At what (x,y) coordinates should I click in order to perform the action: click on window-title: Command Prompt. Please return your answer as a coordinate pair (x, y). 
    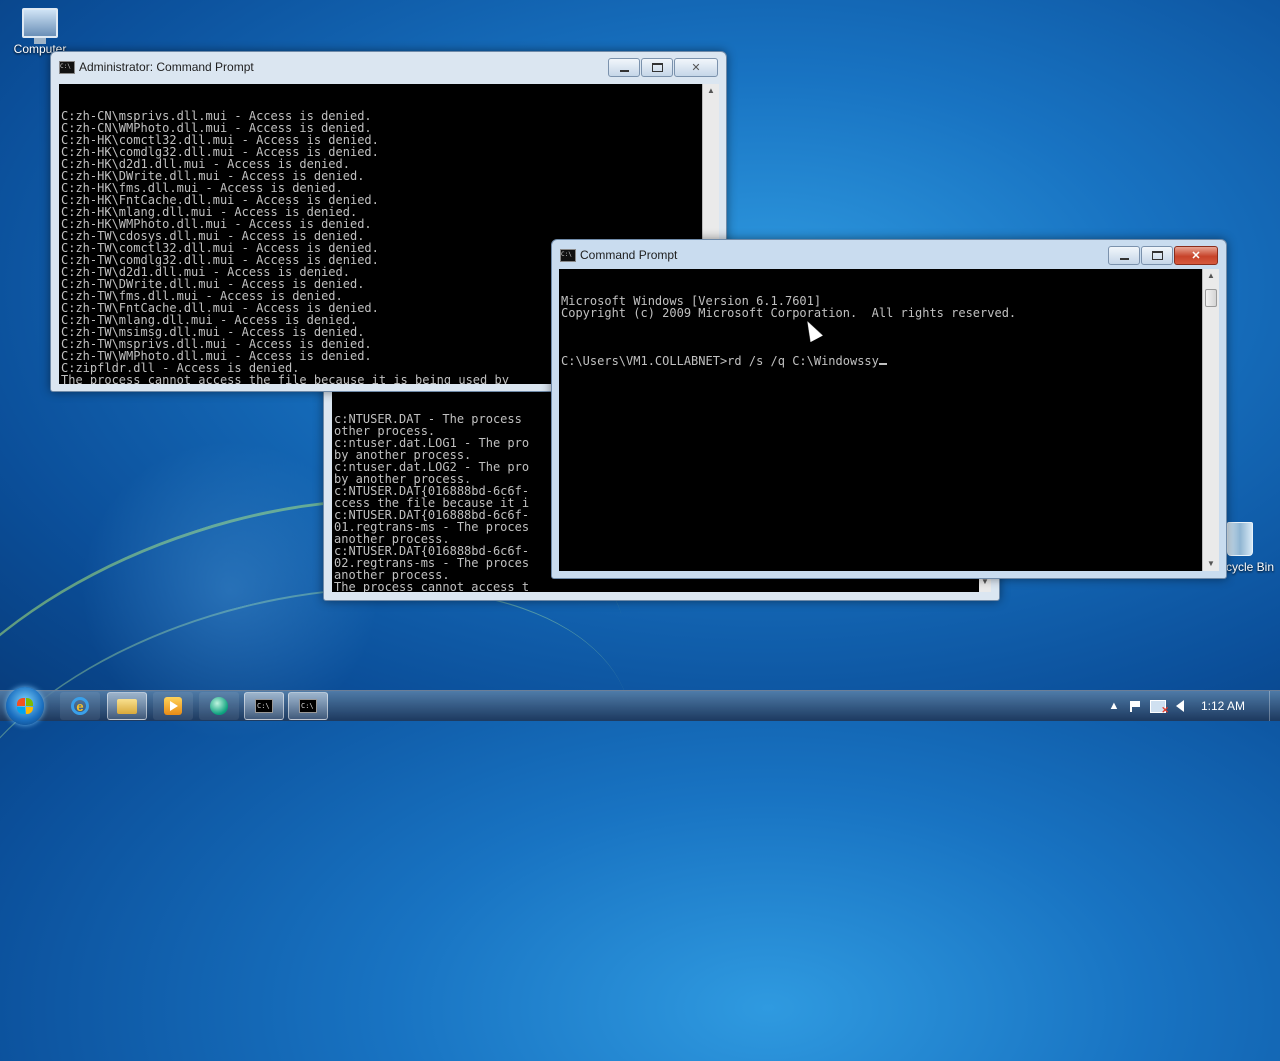
    Looking at the image, I should click on (629, 255).